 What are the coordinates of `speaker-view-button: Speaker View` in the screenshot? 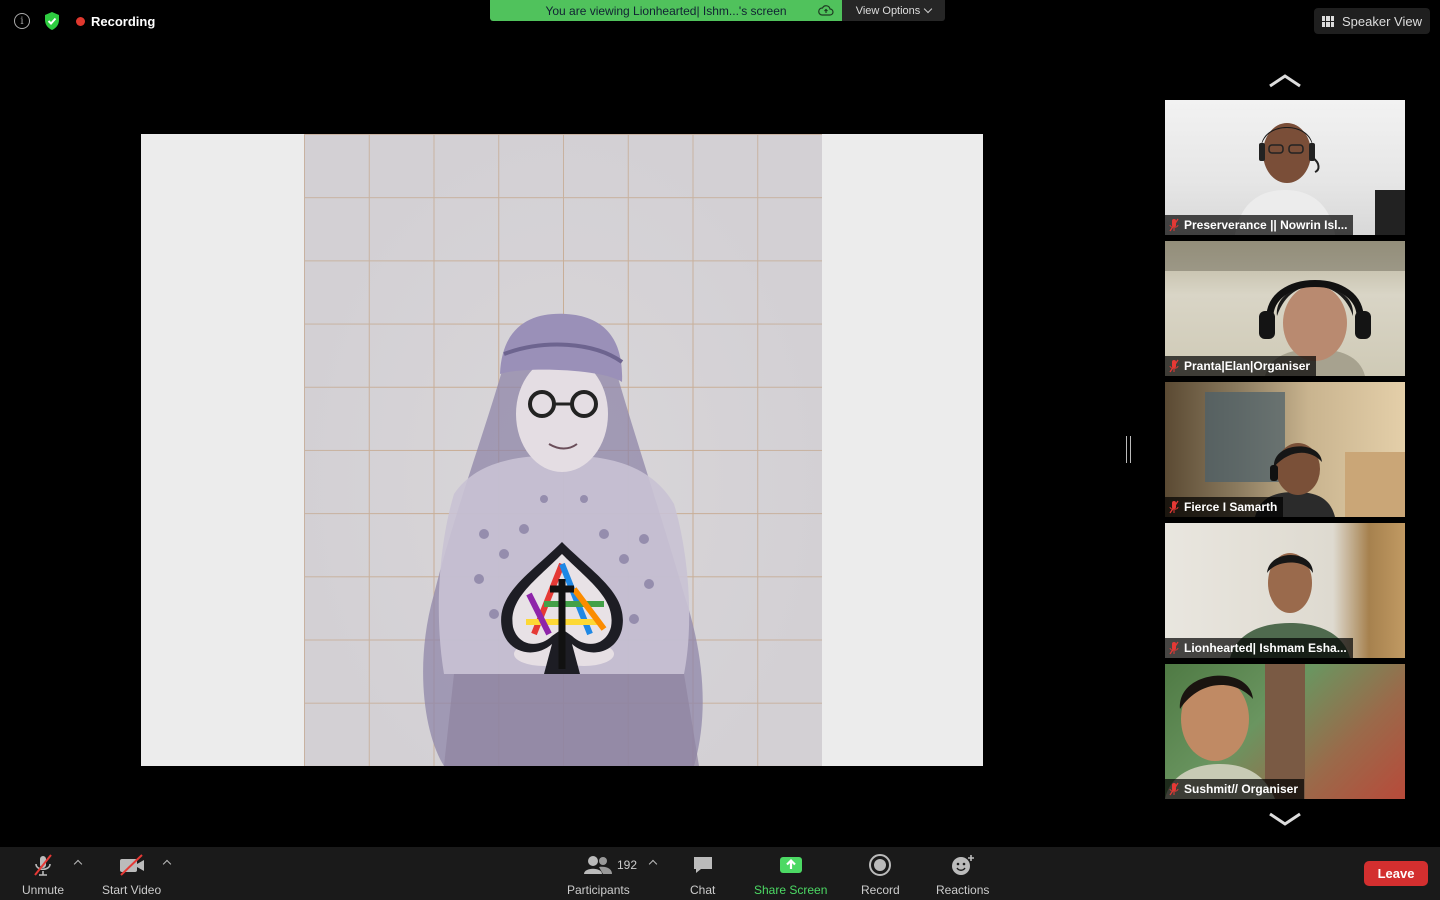 It's located at (1372, 21).